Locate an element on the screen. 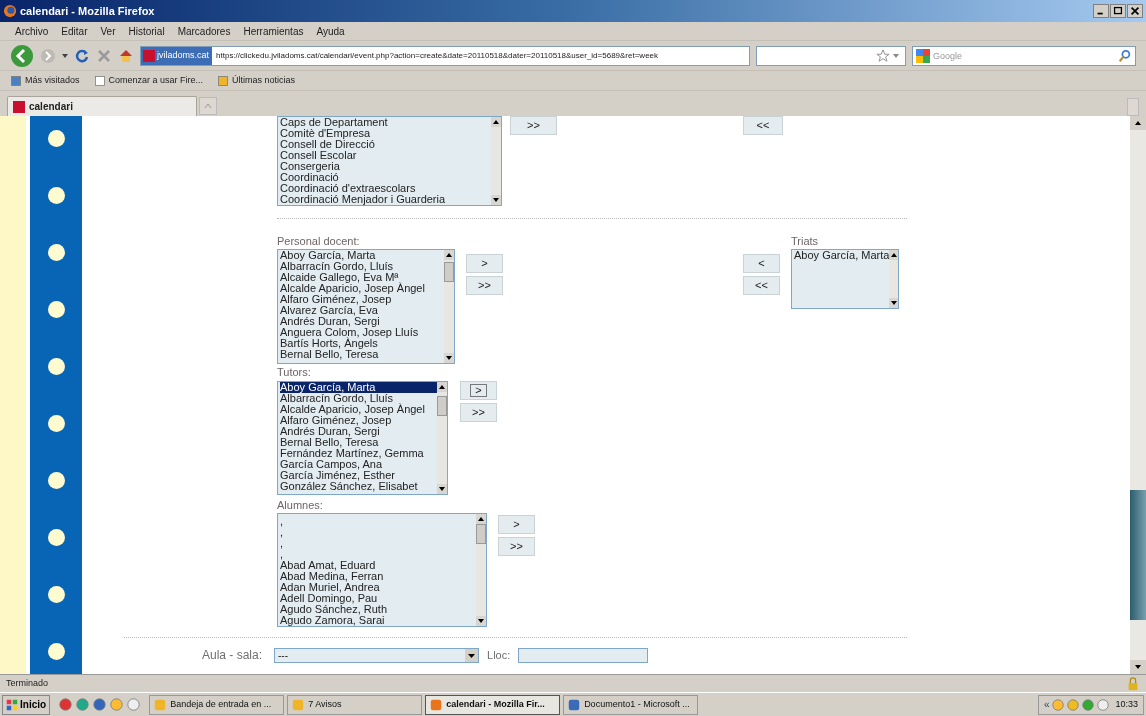 Image resolution: width=1146 pixels, height=716 pixels. list-option: Alcaide Gallego, Eva Mª is located at coordinates (362, 277).